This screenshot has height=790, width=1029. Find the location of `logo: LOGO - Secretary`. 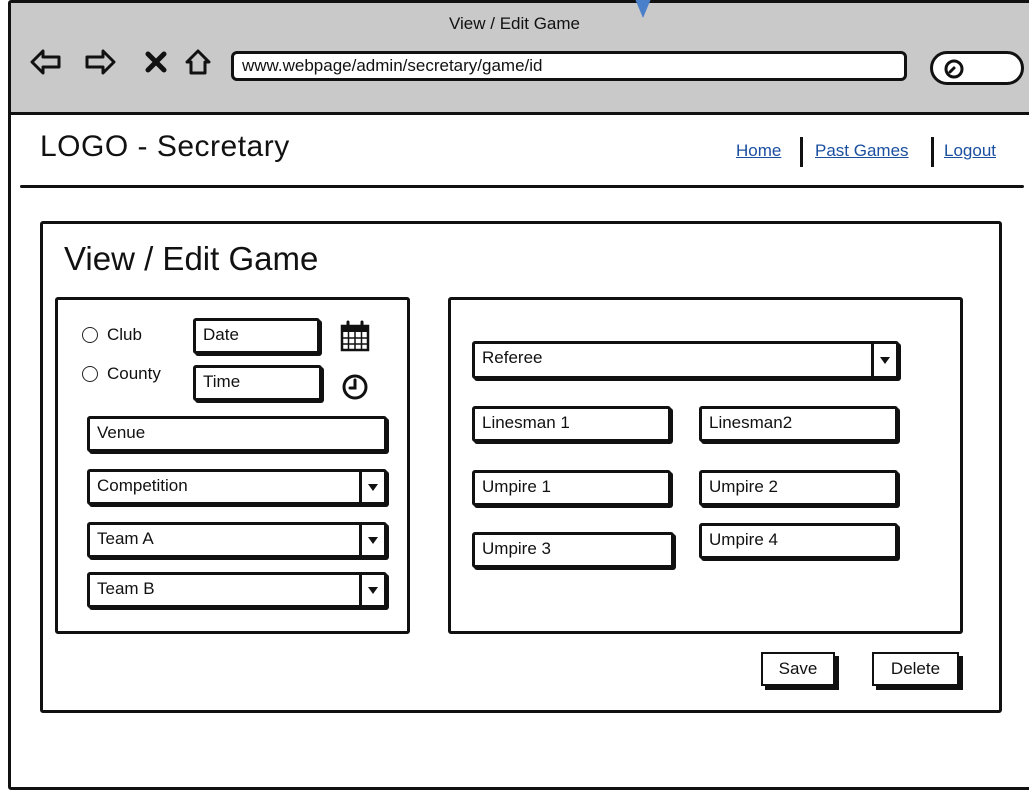

logo: LOGO - Secretary is located at coordinates (165, 146).